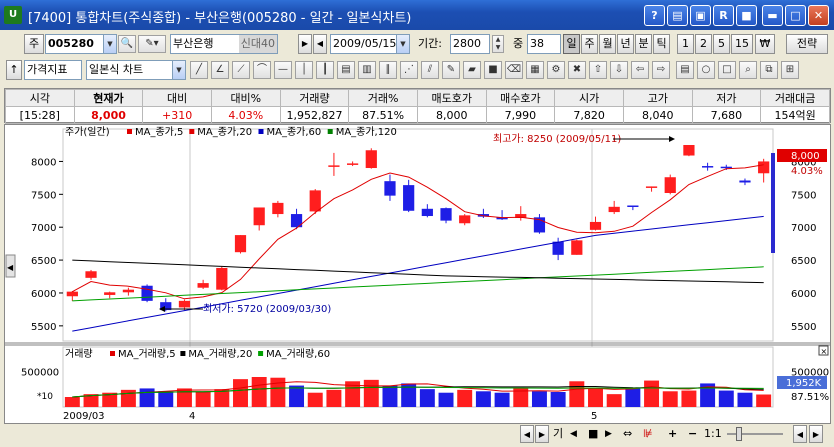 Image resolution: width=834 pixels, height=447 pixels. I want to click on vline-tool-icon: │, so click(304, 70).